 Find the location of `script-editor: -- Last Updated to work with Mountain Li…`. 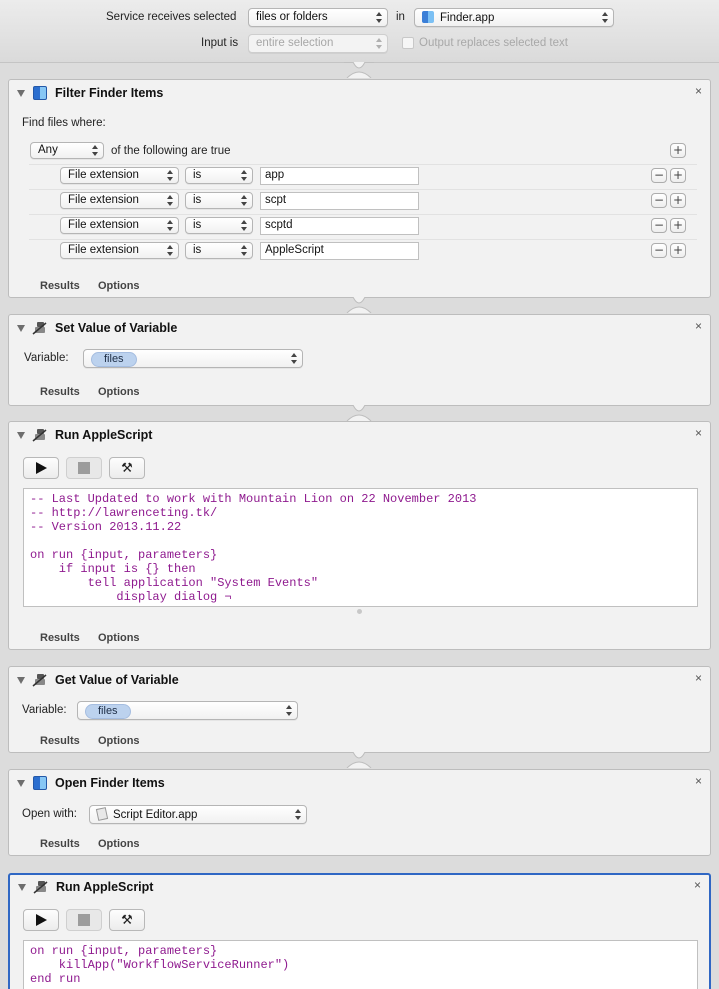

script-editor: -- Last Updated to work with Mountain Li… is located at coordinates (360, 547).